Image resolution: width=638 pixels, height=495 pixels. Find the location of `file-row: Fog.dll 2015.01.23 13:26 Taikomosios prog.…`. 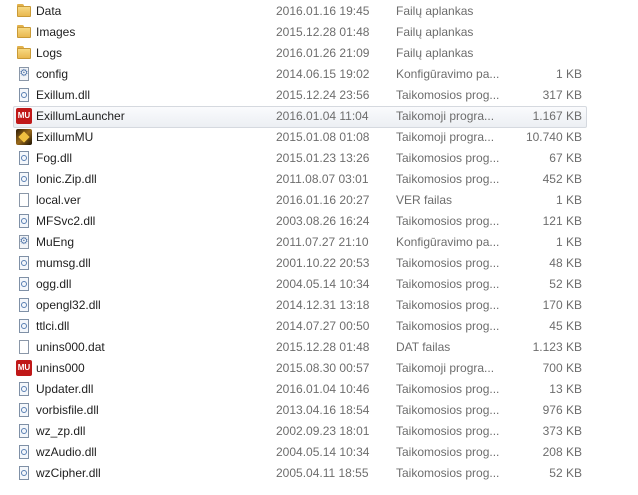

file-row: Fog.dll 2015.01.23 13:26 Taikomosios prog.… is located at coordinates (319, 158).